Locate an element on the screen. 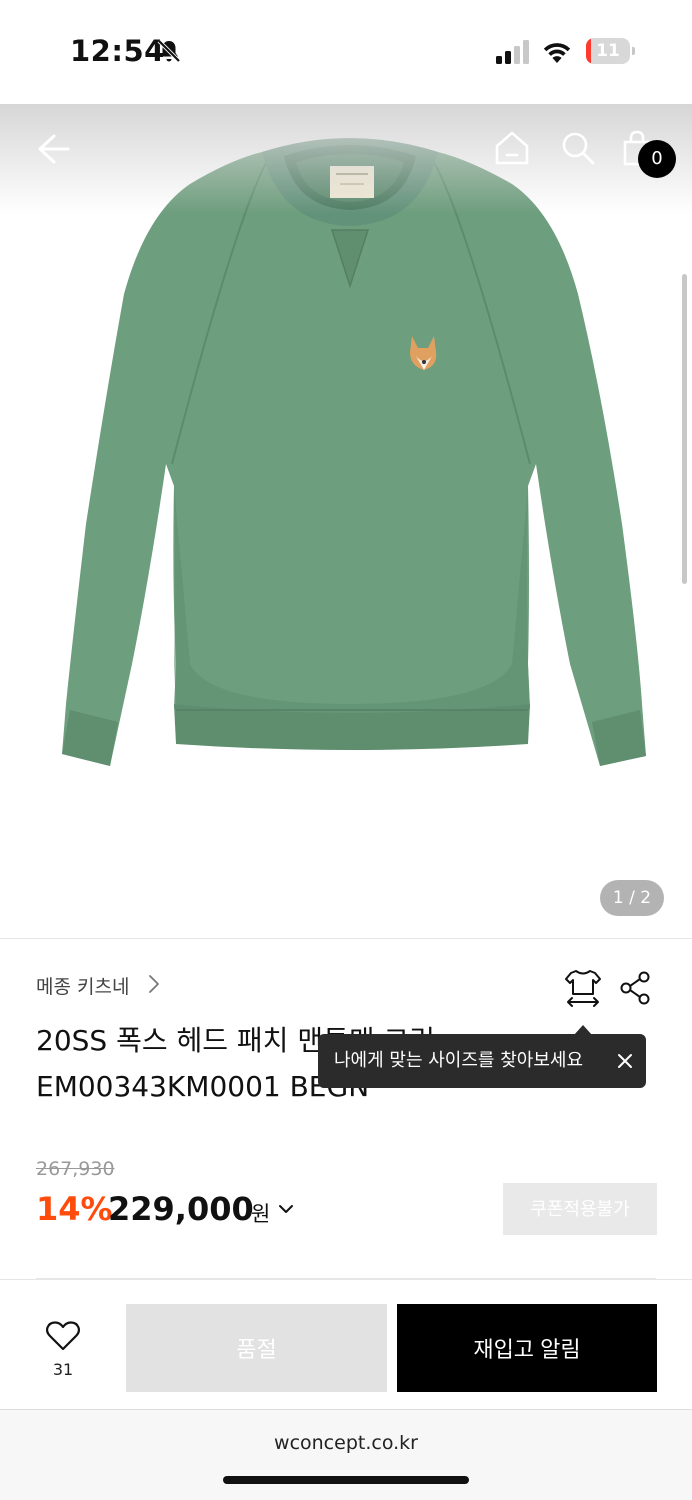  battery-cap is located at coordinates (633, 51).